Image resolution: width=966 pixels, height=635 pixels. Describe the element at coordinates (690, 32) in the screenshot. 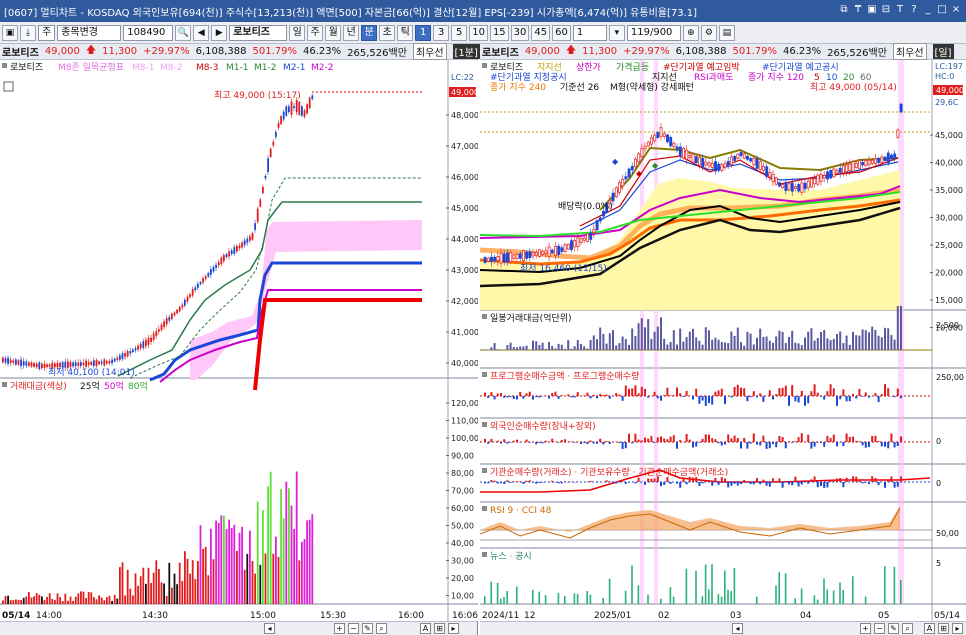

I see `zoom-icon: ⊕` at that location.